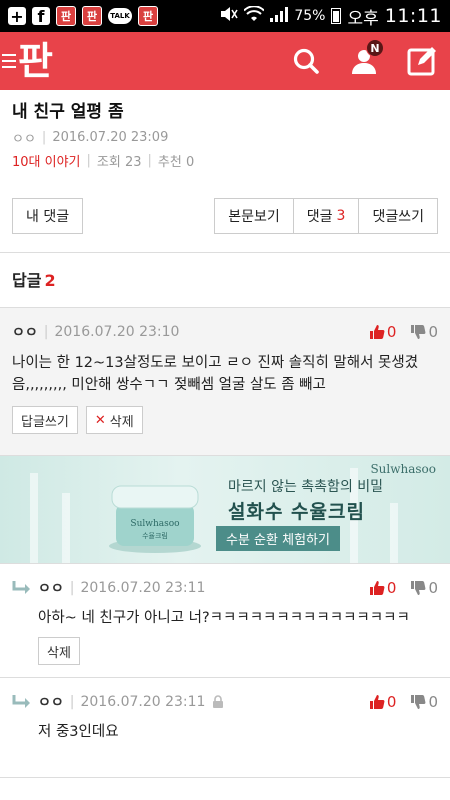  What do you see at coordinates (225, 727) in the screenshot?
I see `reply-item: ㅇㅇ | 2016.07.20 23:11 0 0 저 중3인데요` at bounding box center [225, 727].